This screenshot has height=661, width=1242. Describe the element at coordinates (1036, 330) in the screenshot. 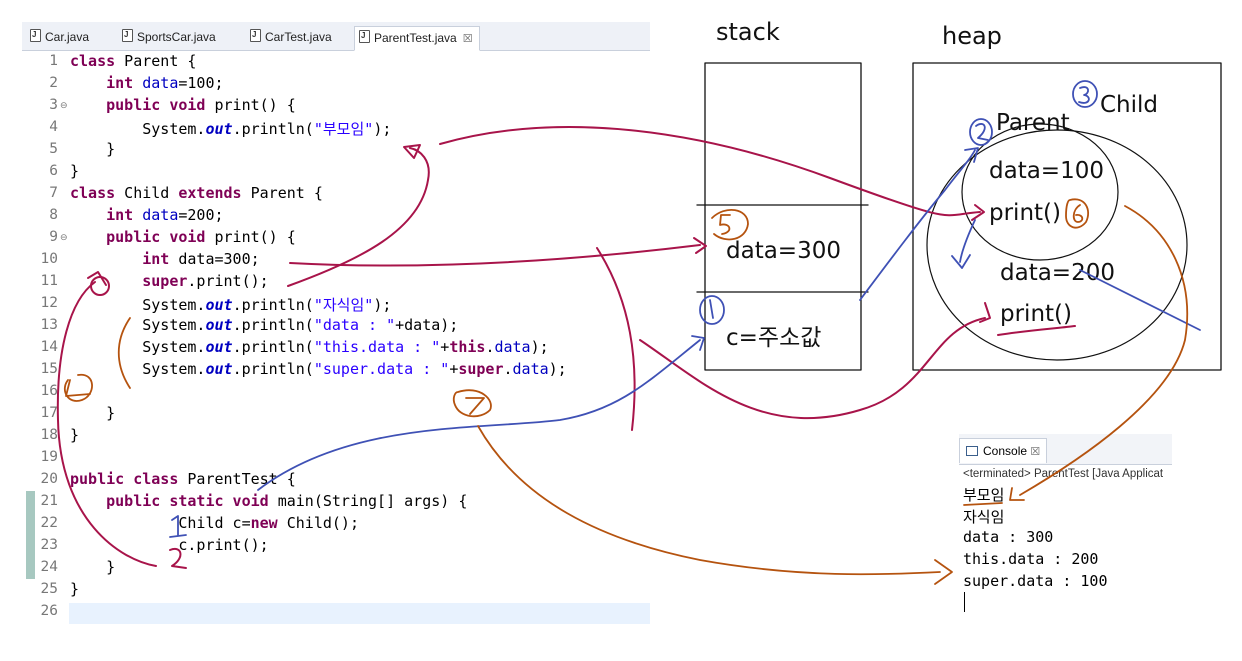

I see `underline-child-print` at that location.